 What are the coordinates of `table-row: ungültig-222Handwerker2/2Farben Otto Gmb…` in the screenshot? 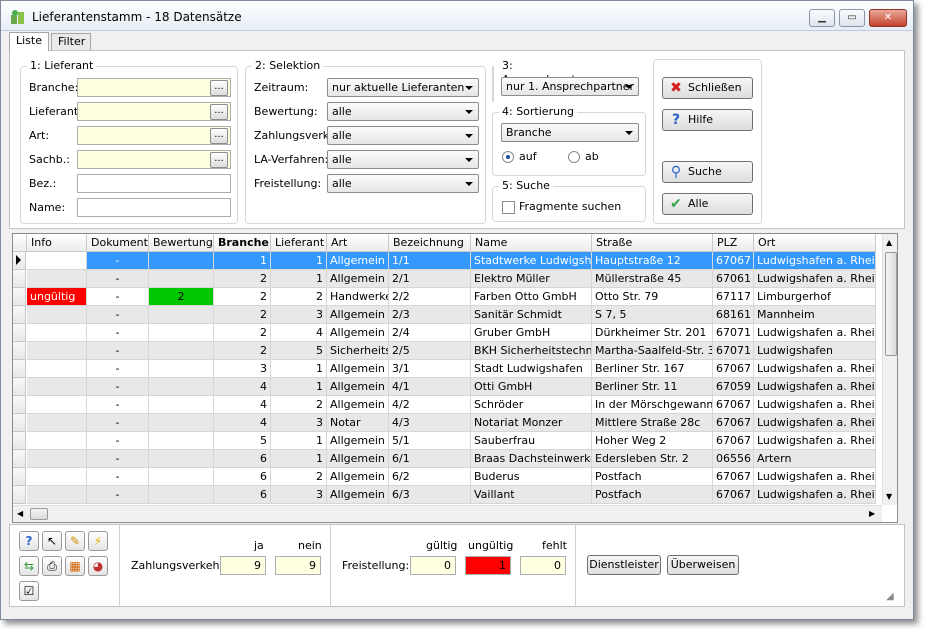 It's located at (448, 297).